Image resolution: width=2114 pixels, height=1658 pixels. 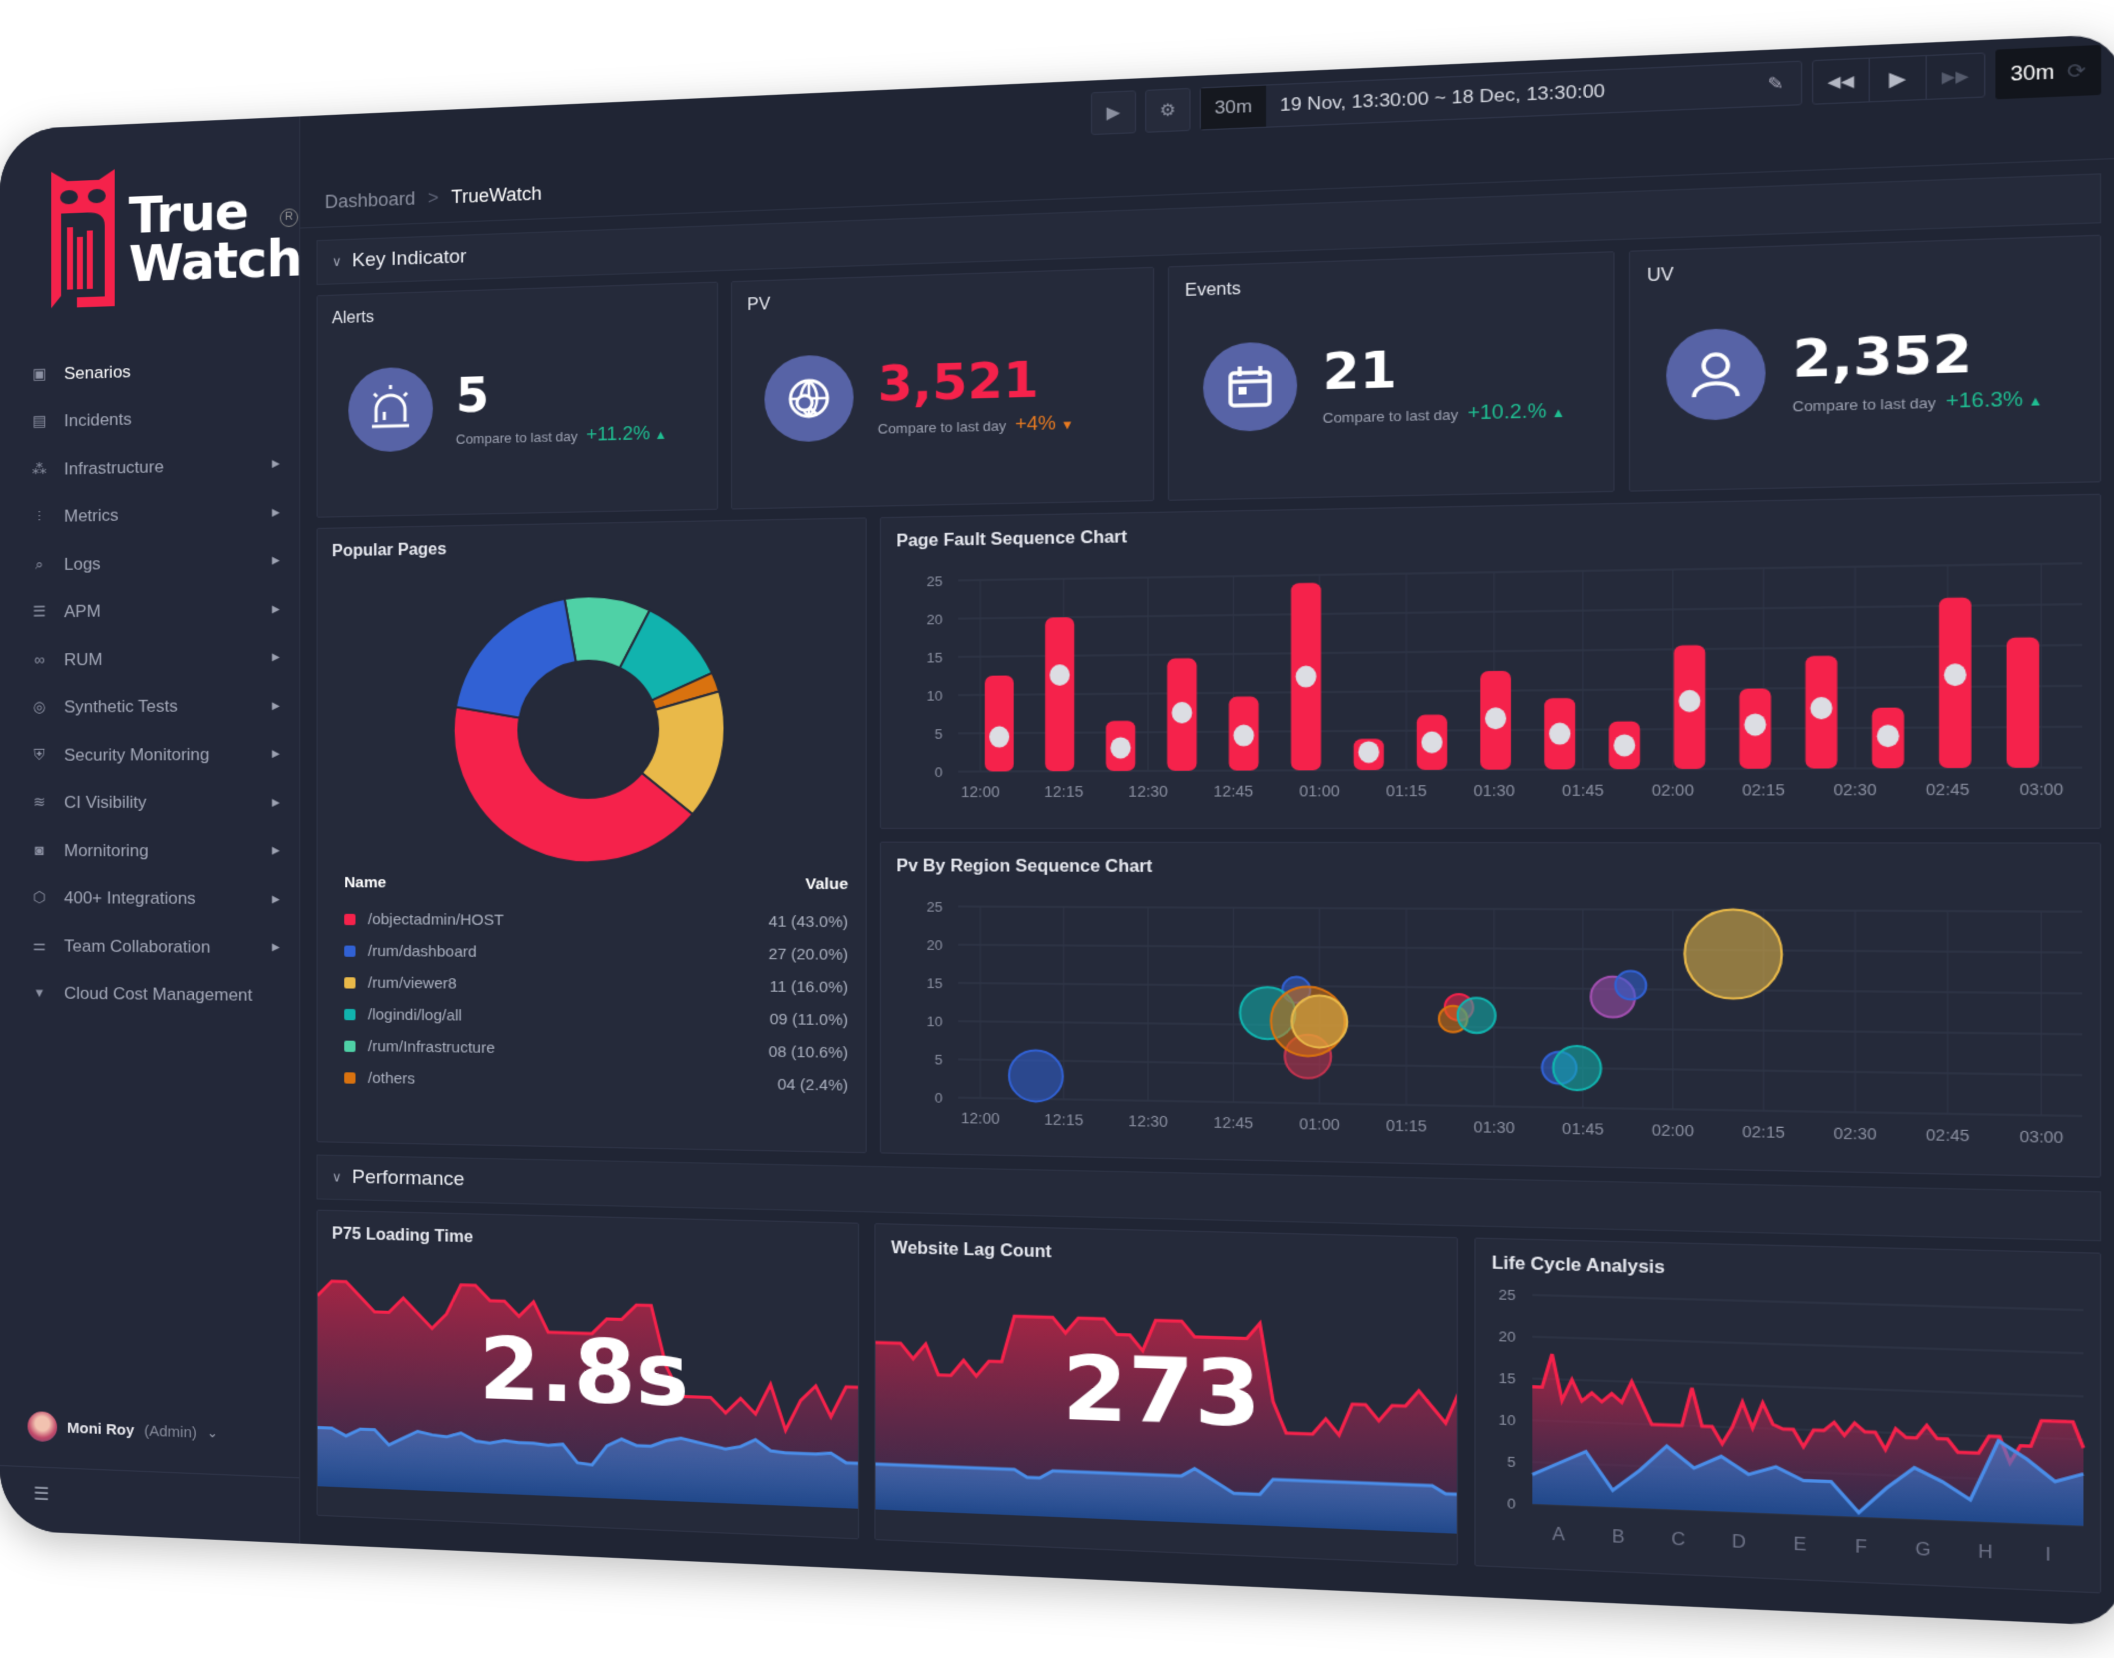 What do you see at coordinates (808, 1053) in the screenshot?
I see `legend-value: 08 (10.6%)` at bounding box center [808, 1053].